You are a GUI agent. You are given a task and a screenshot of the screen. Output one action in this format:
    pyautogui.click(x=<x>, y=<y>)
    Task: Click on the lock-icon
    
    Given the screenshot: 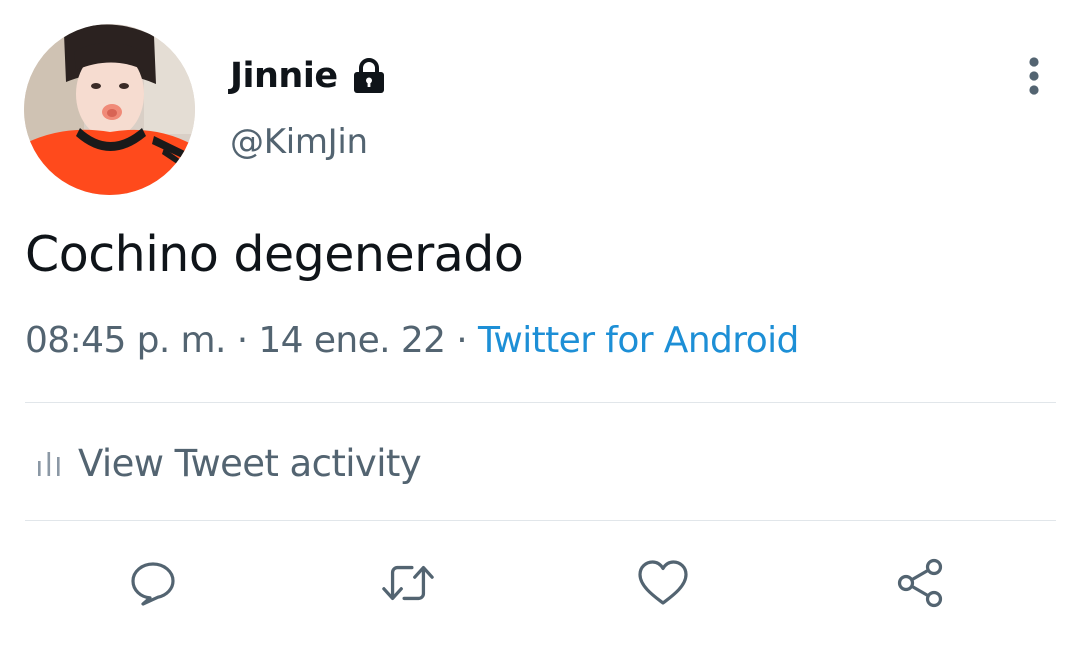 What is the action you would take?
    pyautogui.click(x=369, y=76)
    